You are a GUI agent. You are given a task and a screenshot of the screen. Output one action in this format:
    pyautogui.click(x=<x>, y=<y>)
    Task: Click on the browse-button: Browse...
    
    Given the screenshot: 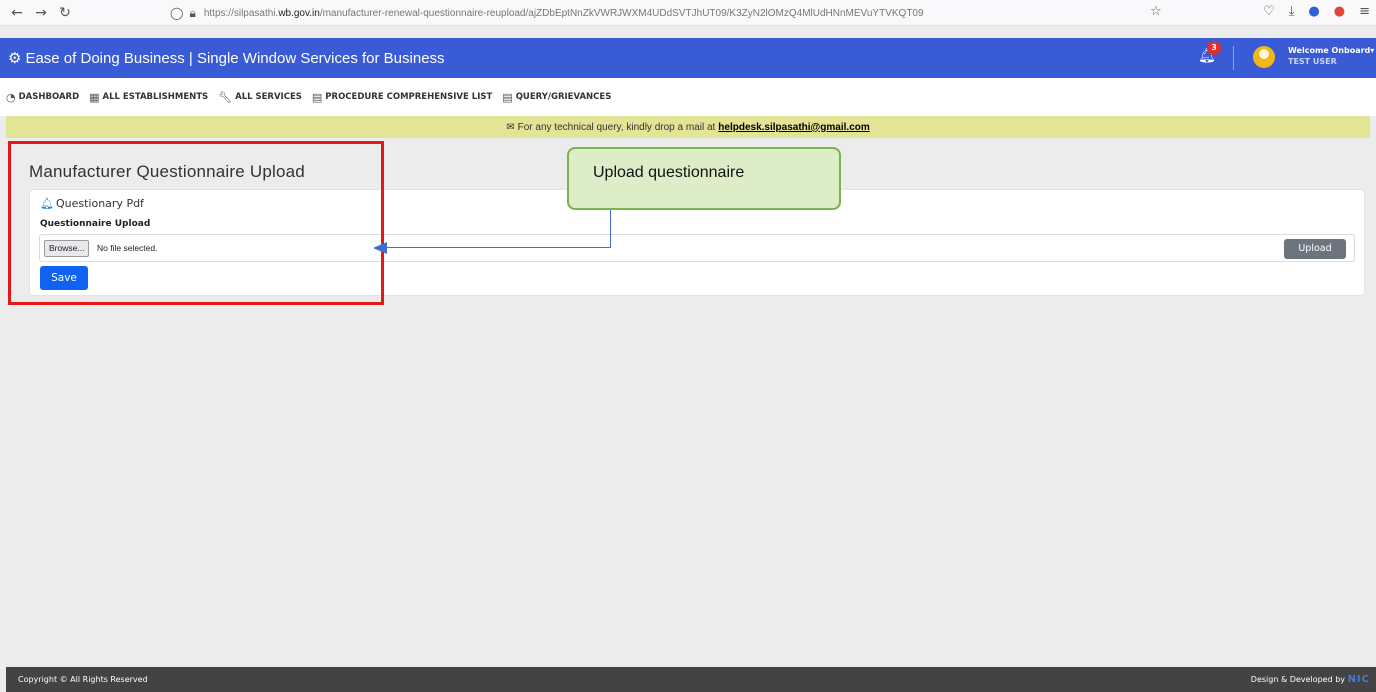 What is the action you would take?
    pyautogui.click(x=67, y=248)
    